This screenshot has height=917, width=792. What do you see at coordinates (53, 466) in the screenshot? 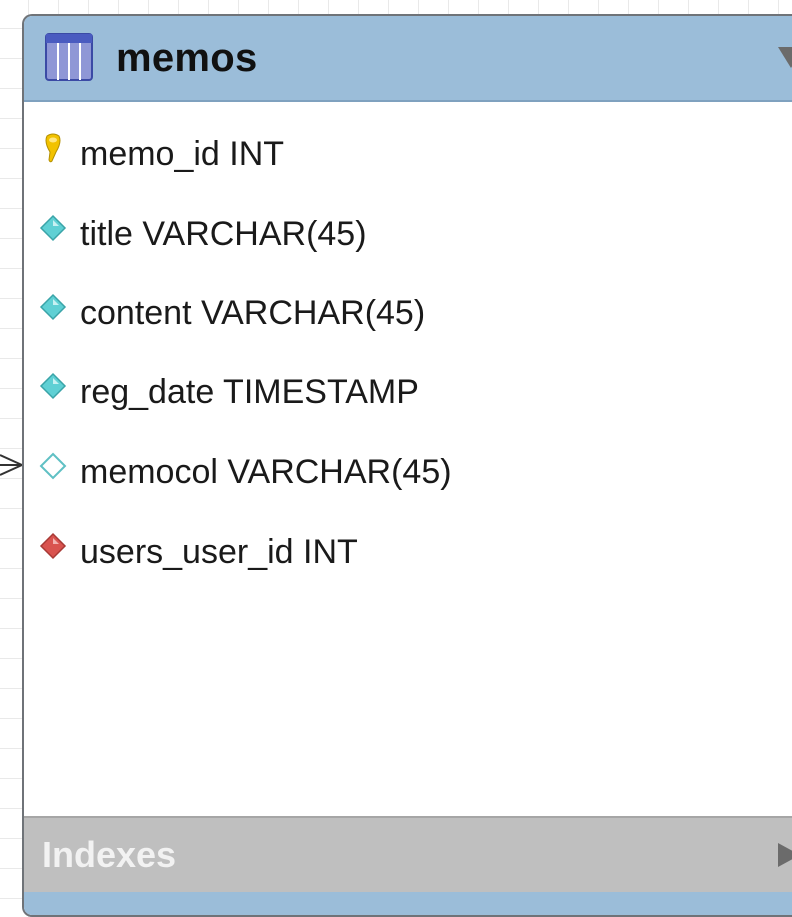
I see `diamond-outline-icon` at bounding box center [53, 466].